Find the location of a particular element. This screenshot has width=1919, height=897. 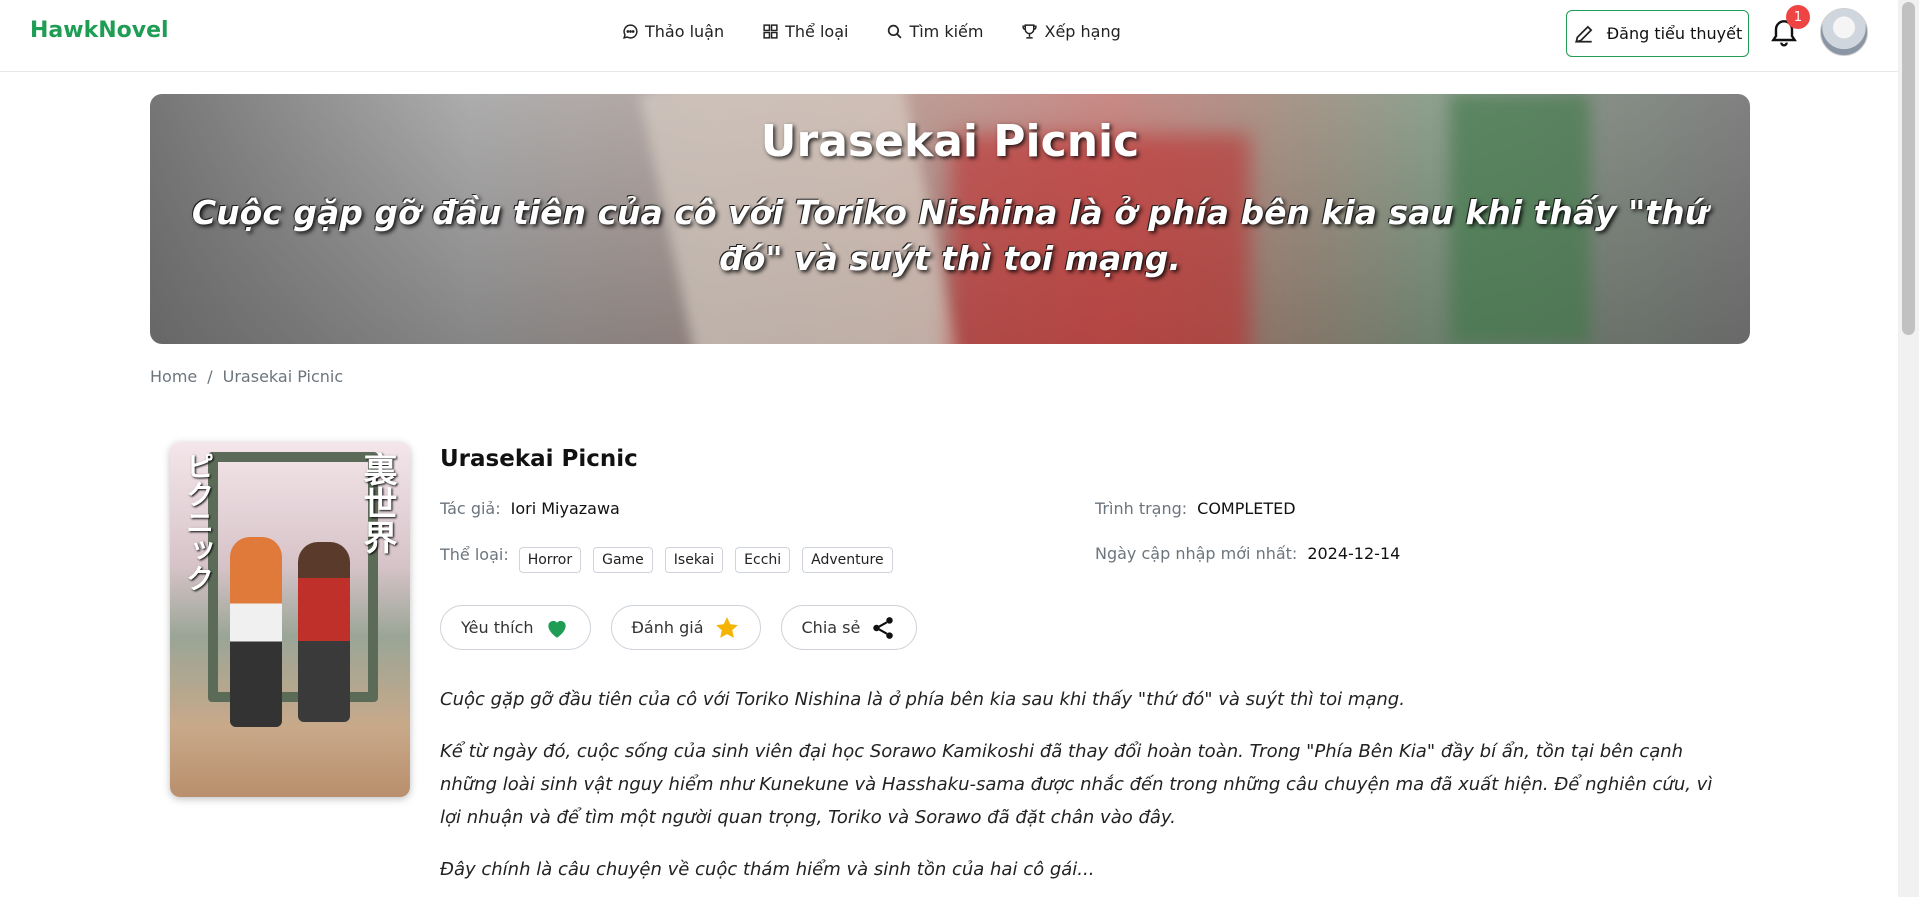

breadcrumb-home: Home is located at coordinates (173, 376).